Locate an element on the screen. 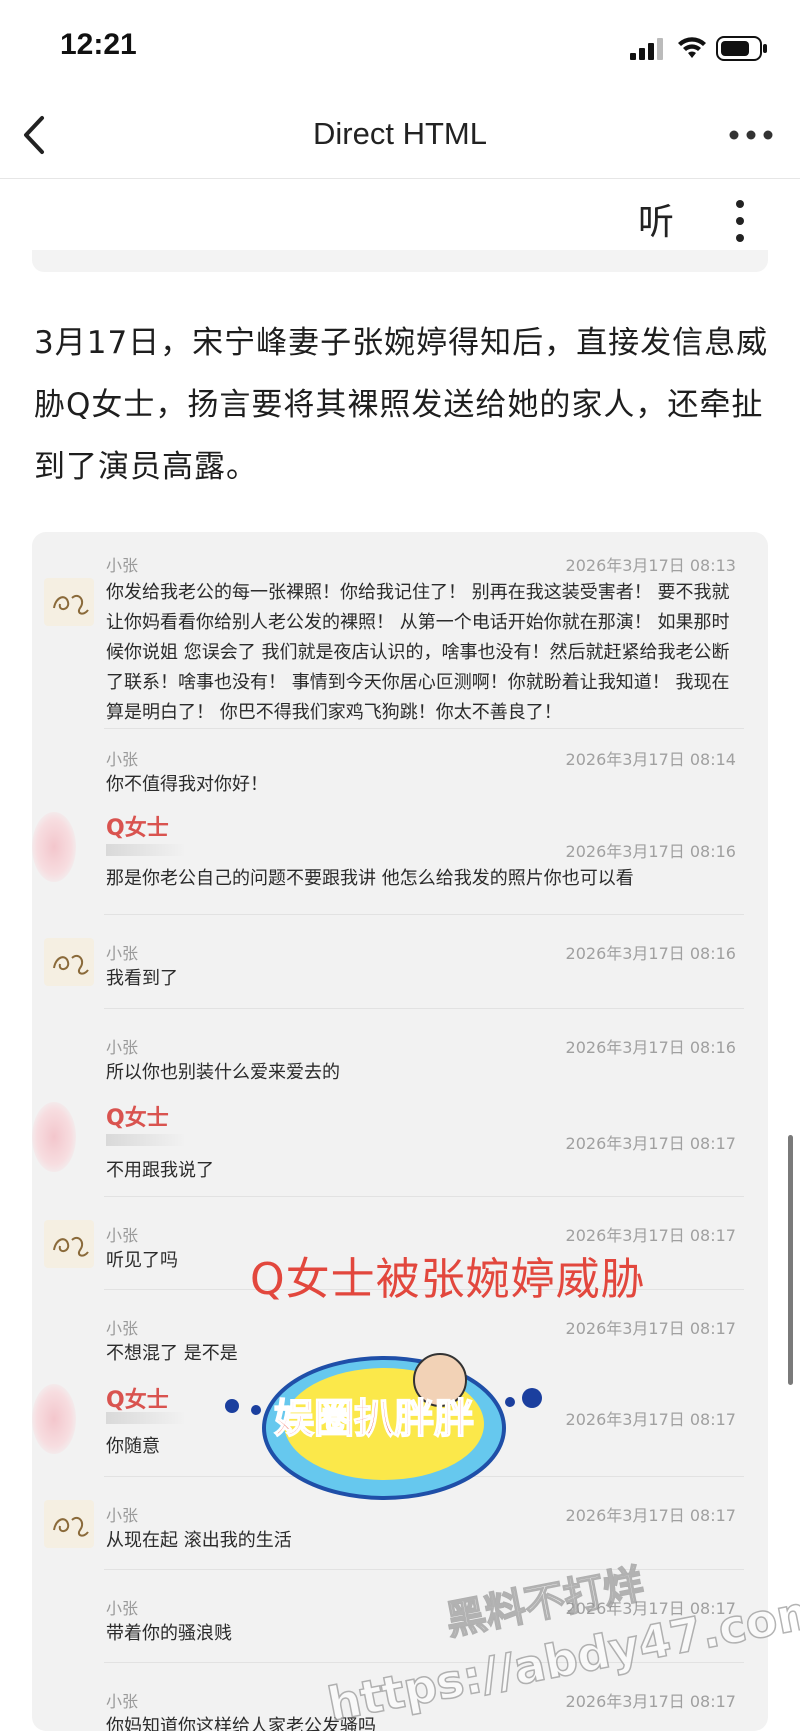 This screenshot has height=1732, width=800. scrollbar is located at coordinates (790, 1260).